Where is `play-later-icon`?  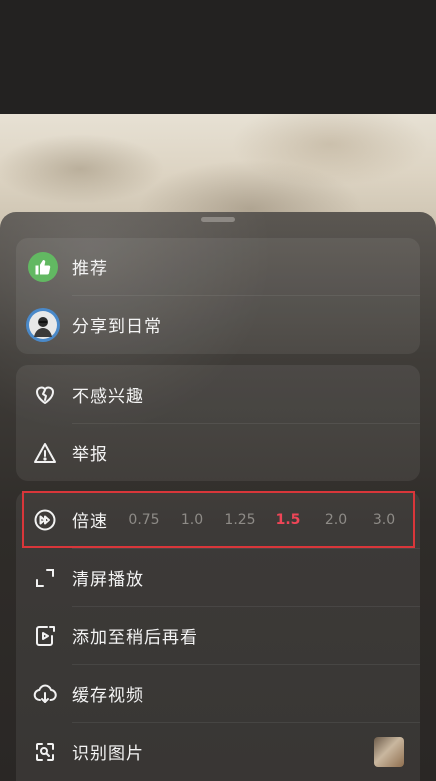 play-later-icon is located at coordinates (45, 636).